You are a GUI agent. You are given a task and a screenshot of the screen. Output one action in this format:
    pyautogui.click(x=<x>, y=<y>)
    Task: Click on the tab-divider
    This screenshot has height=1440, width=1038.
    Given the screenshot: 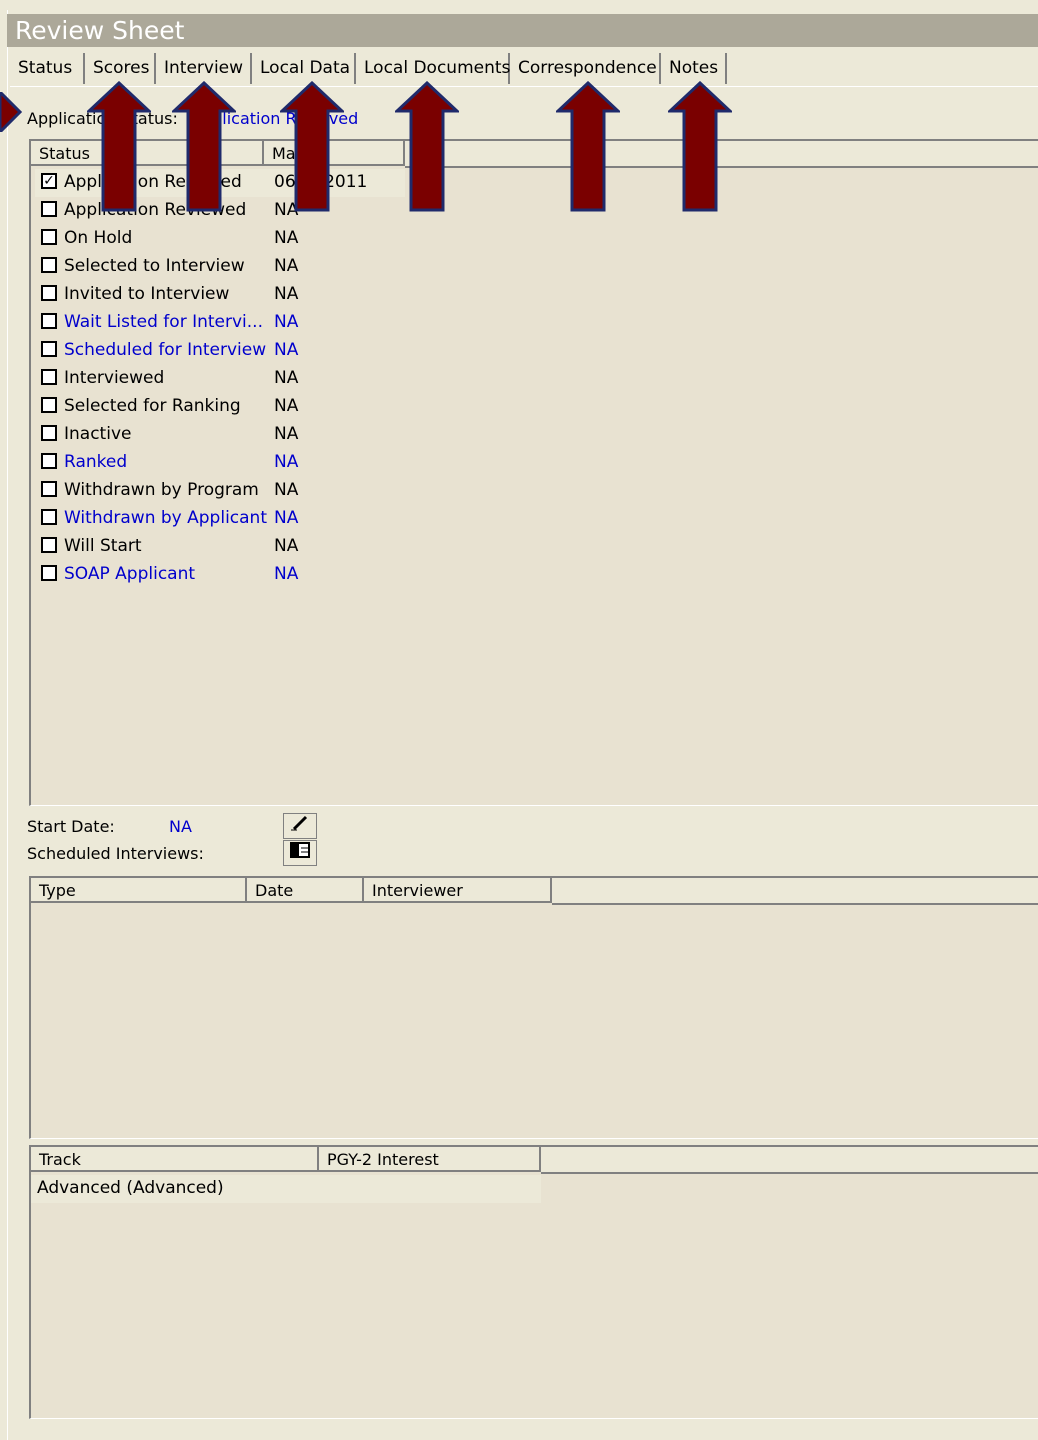 What is the action you would take?
    pyautogui.click(x=524, y=86)
    